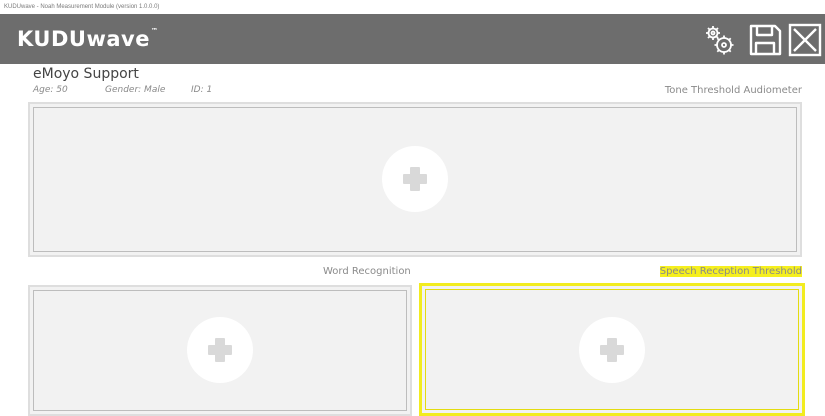 Image resolution: width=825 pixels, height=416 pixels. I want to click on app-header: KUDUwave™, so click(412, 39).